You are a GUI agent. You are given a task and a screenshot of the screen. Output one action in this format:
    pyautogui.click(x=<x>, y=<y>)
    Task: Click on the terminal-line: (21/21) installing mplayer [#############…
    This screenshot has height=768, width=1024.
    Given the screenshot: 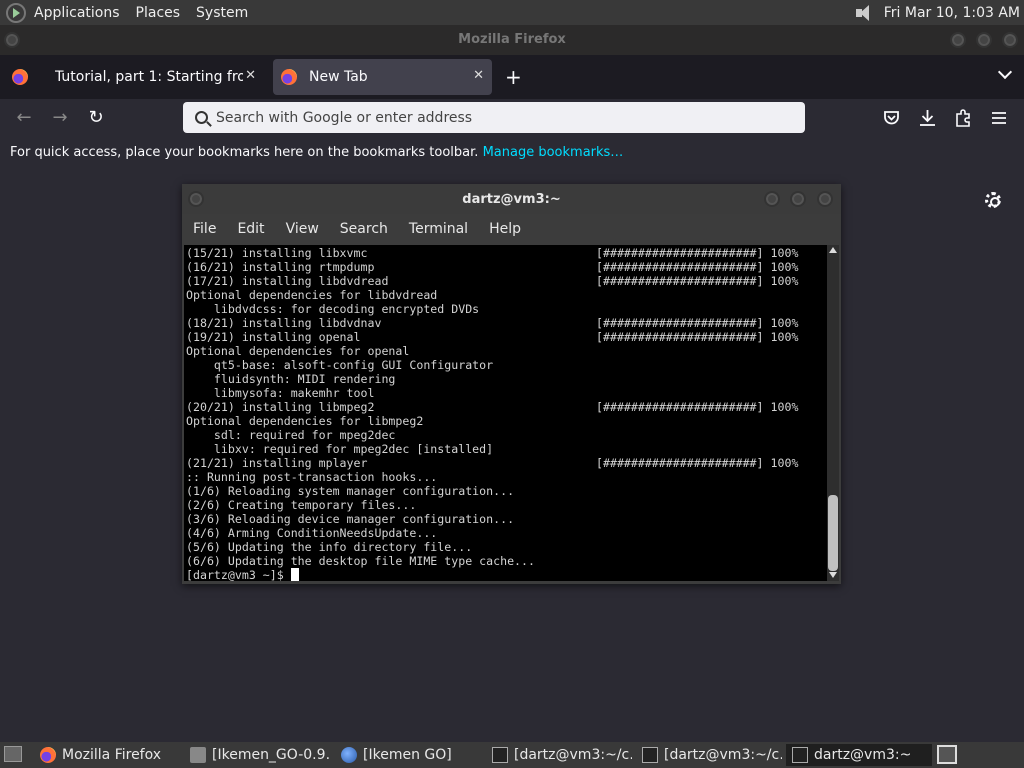 What is the action you would take?
    pyautogui.click(x=506, y=463)
    